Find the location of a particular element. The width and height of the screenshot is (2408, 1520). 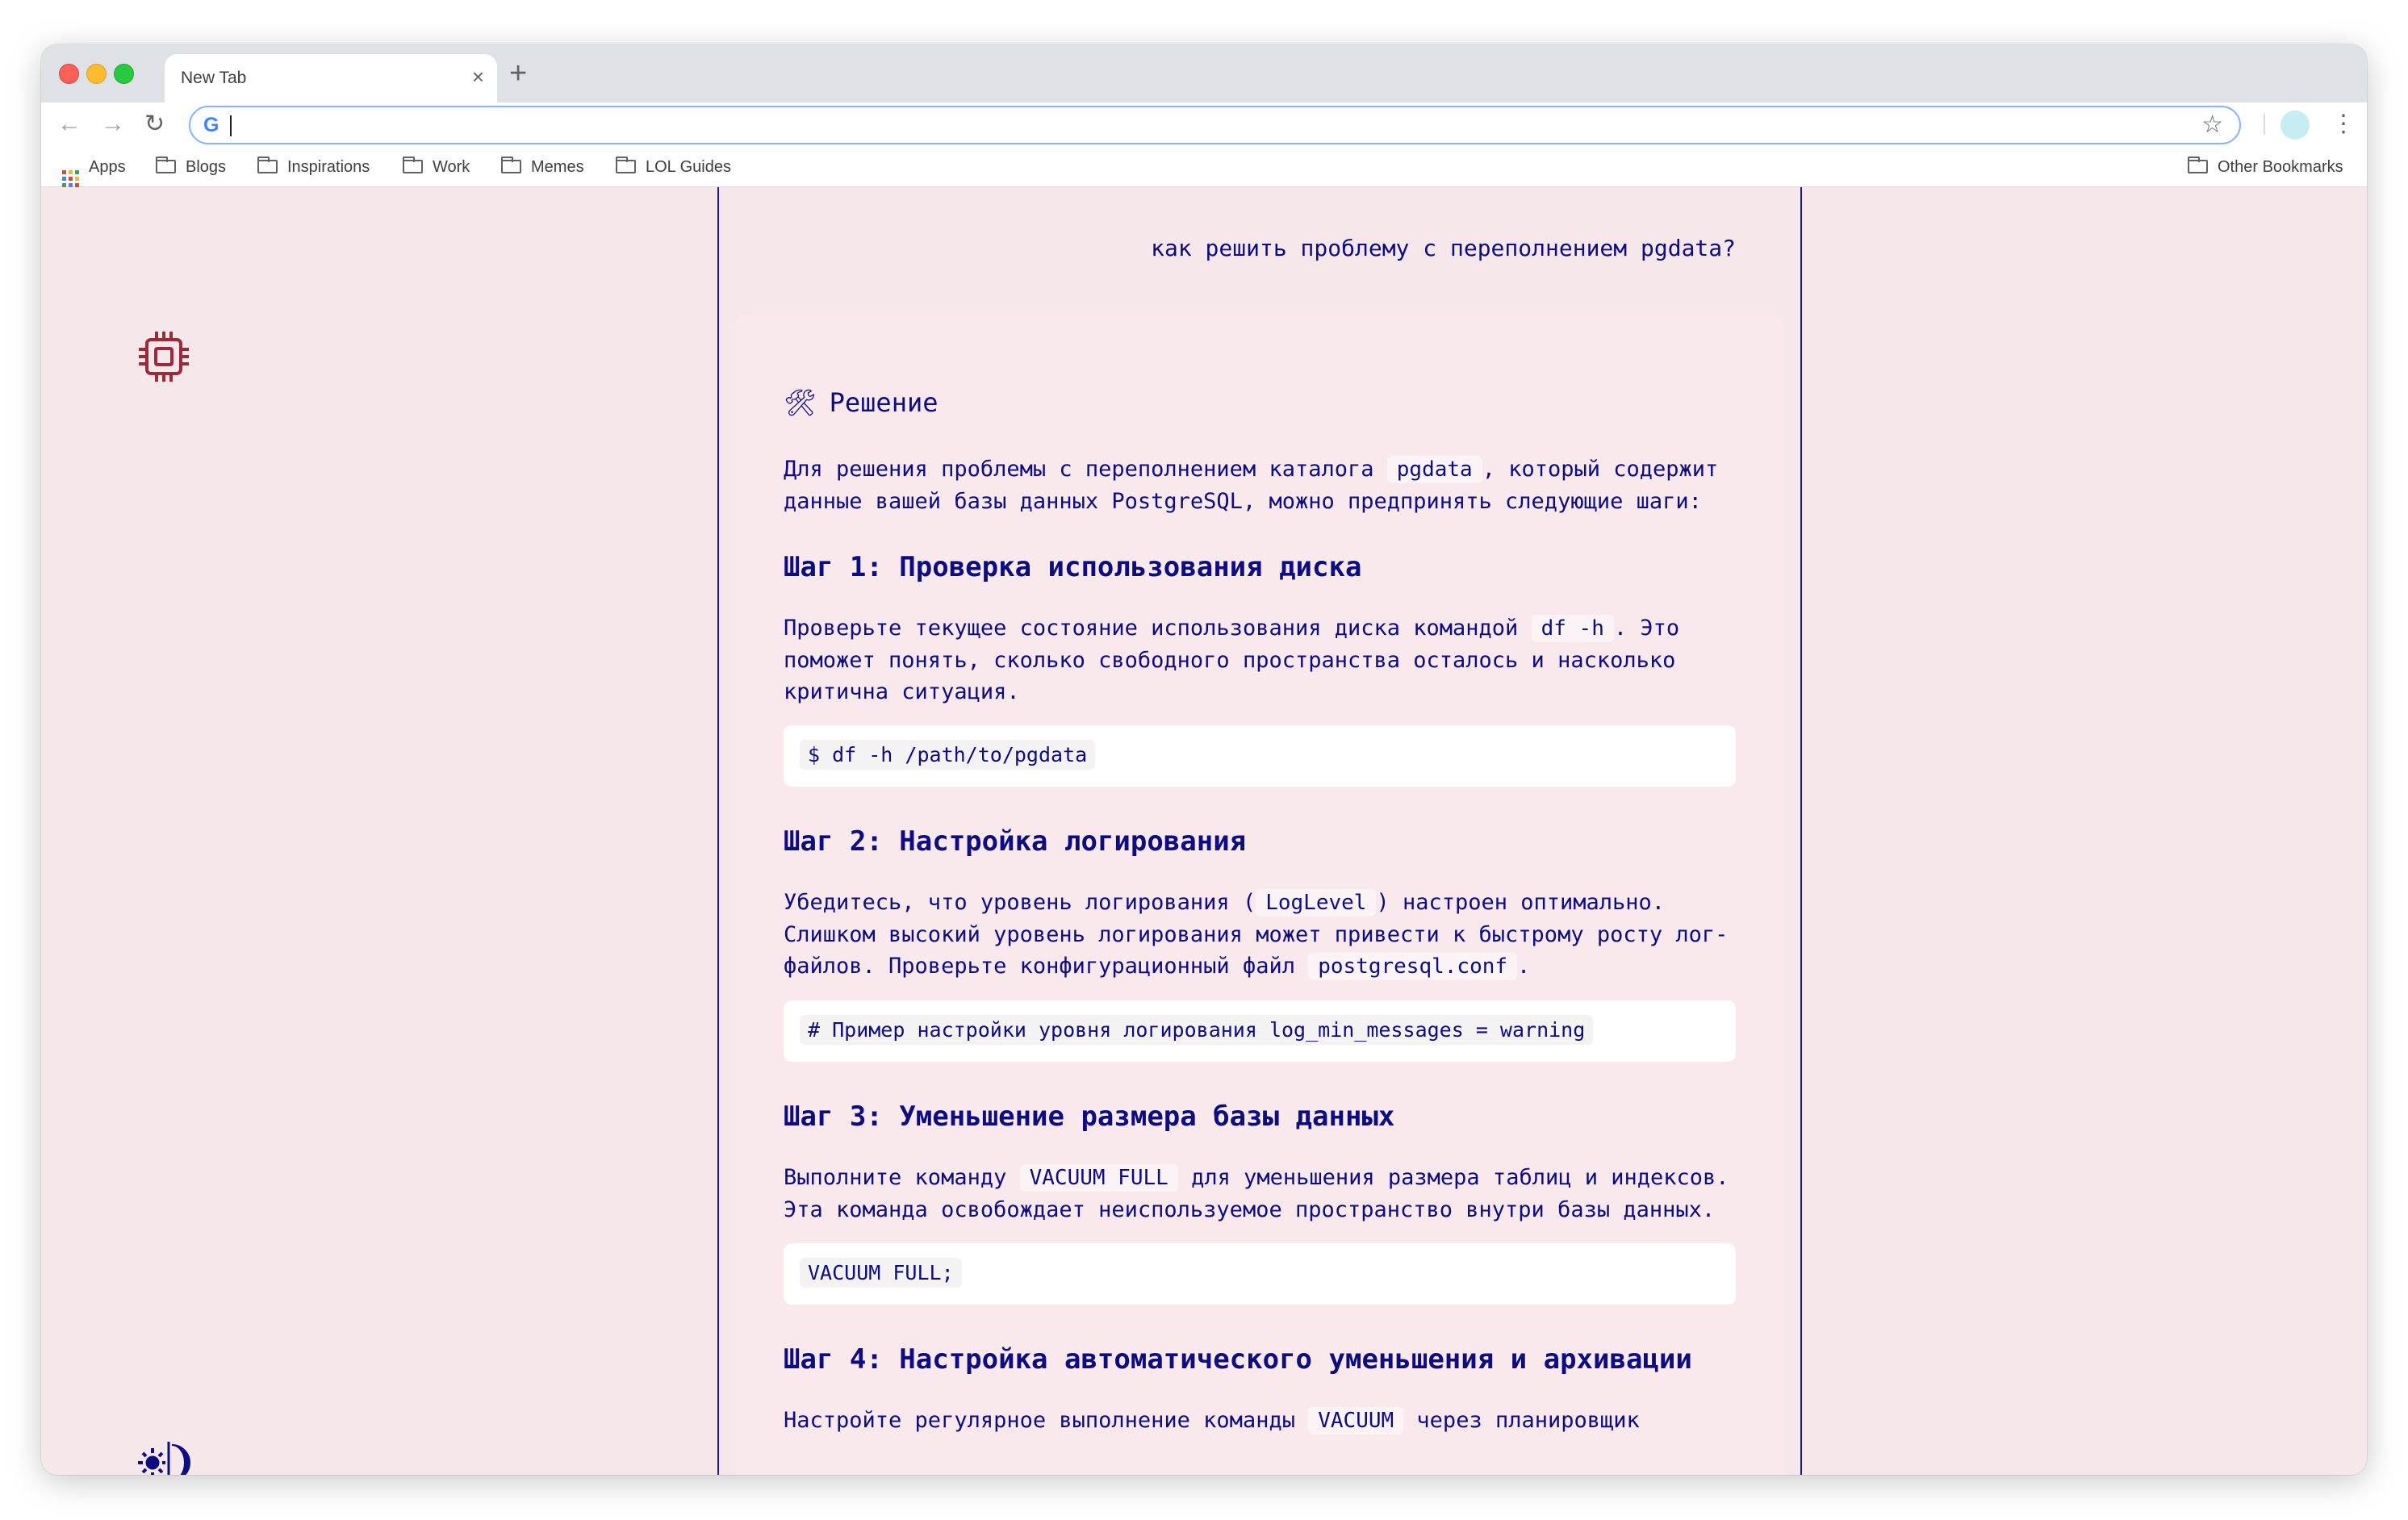

step-3-heading: Шаг 3: Уменьшение размера базы данных is located at coordinates (1089, 1116).